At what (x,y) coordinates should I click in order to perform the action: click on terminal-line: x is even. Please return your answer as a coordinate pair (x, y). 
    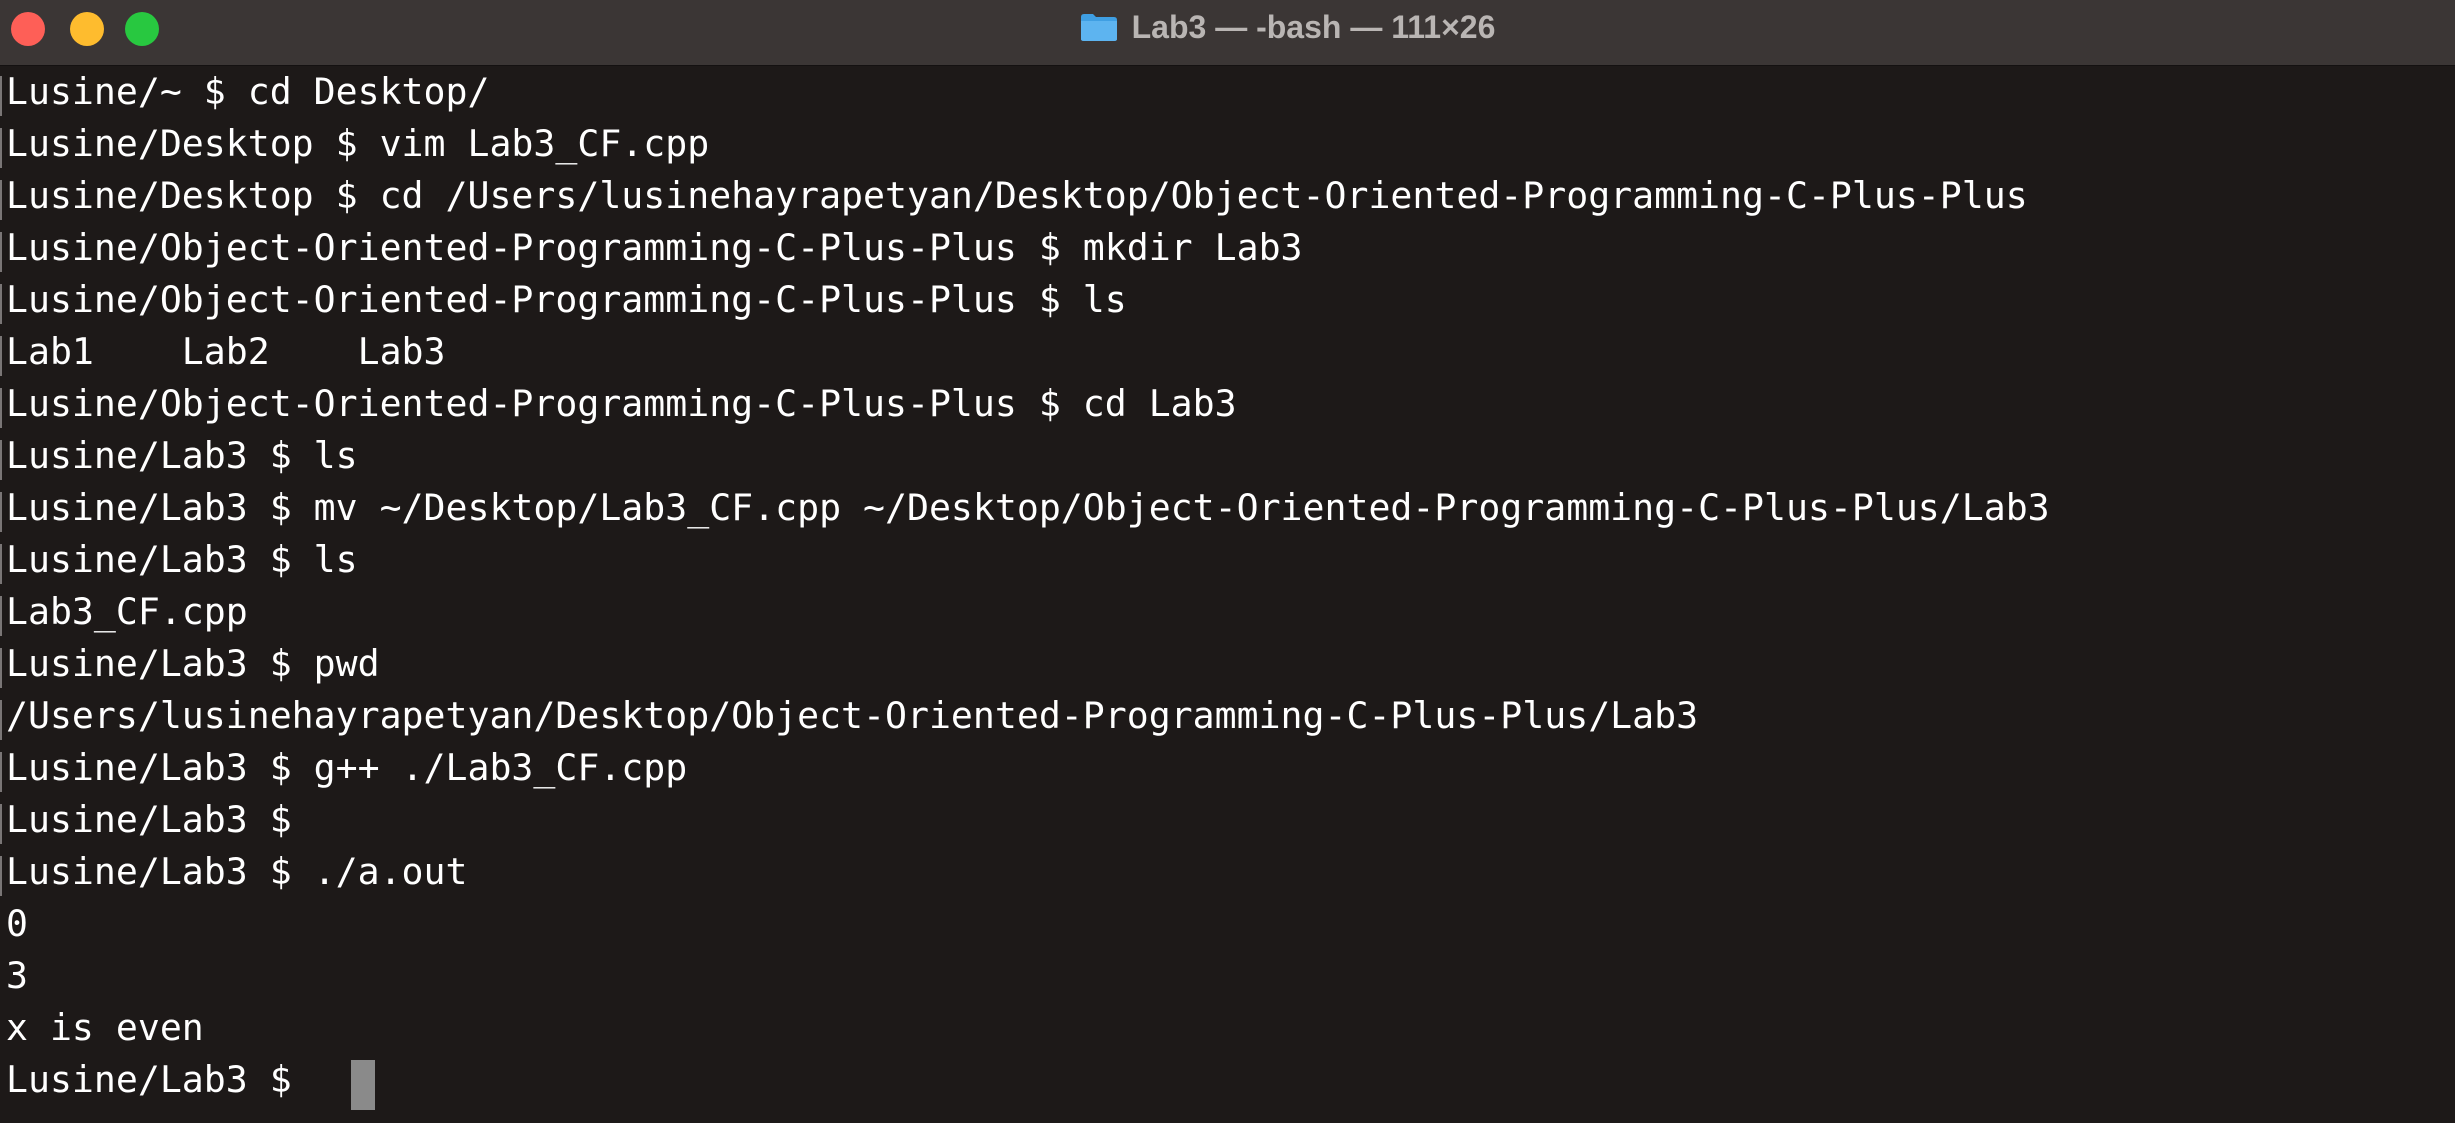
    Looking at the image, I should click on (105, 1027).